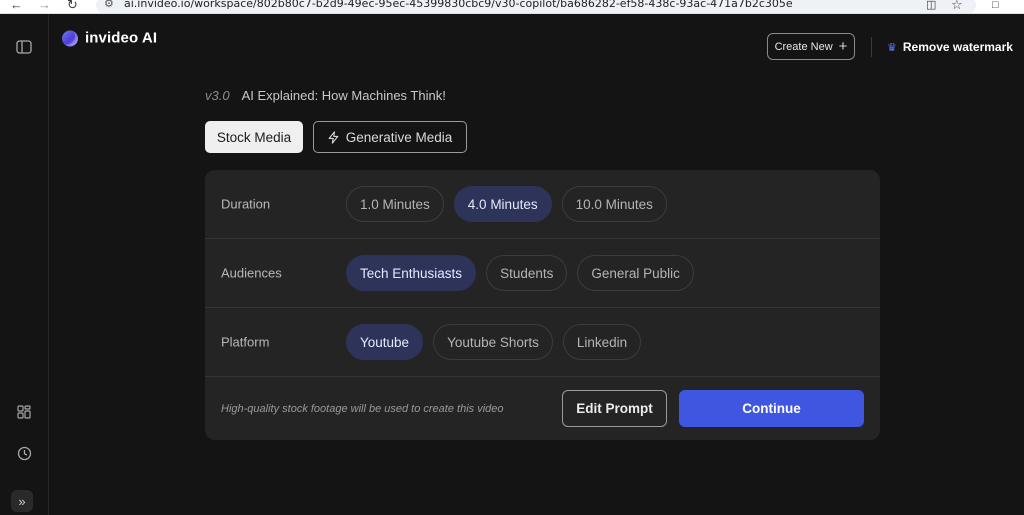 This screenshot has height=515, width=1024. Describe the element at coordinates (109, 5) in the screenshot. I see `site-info-icon: ⚙` at that location.